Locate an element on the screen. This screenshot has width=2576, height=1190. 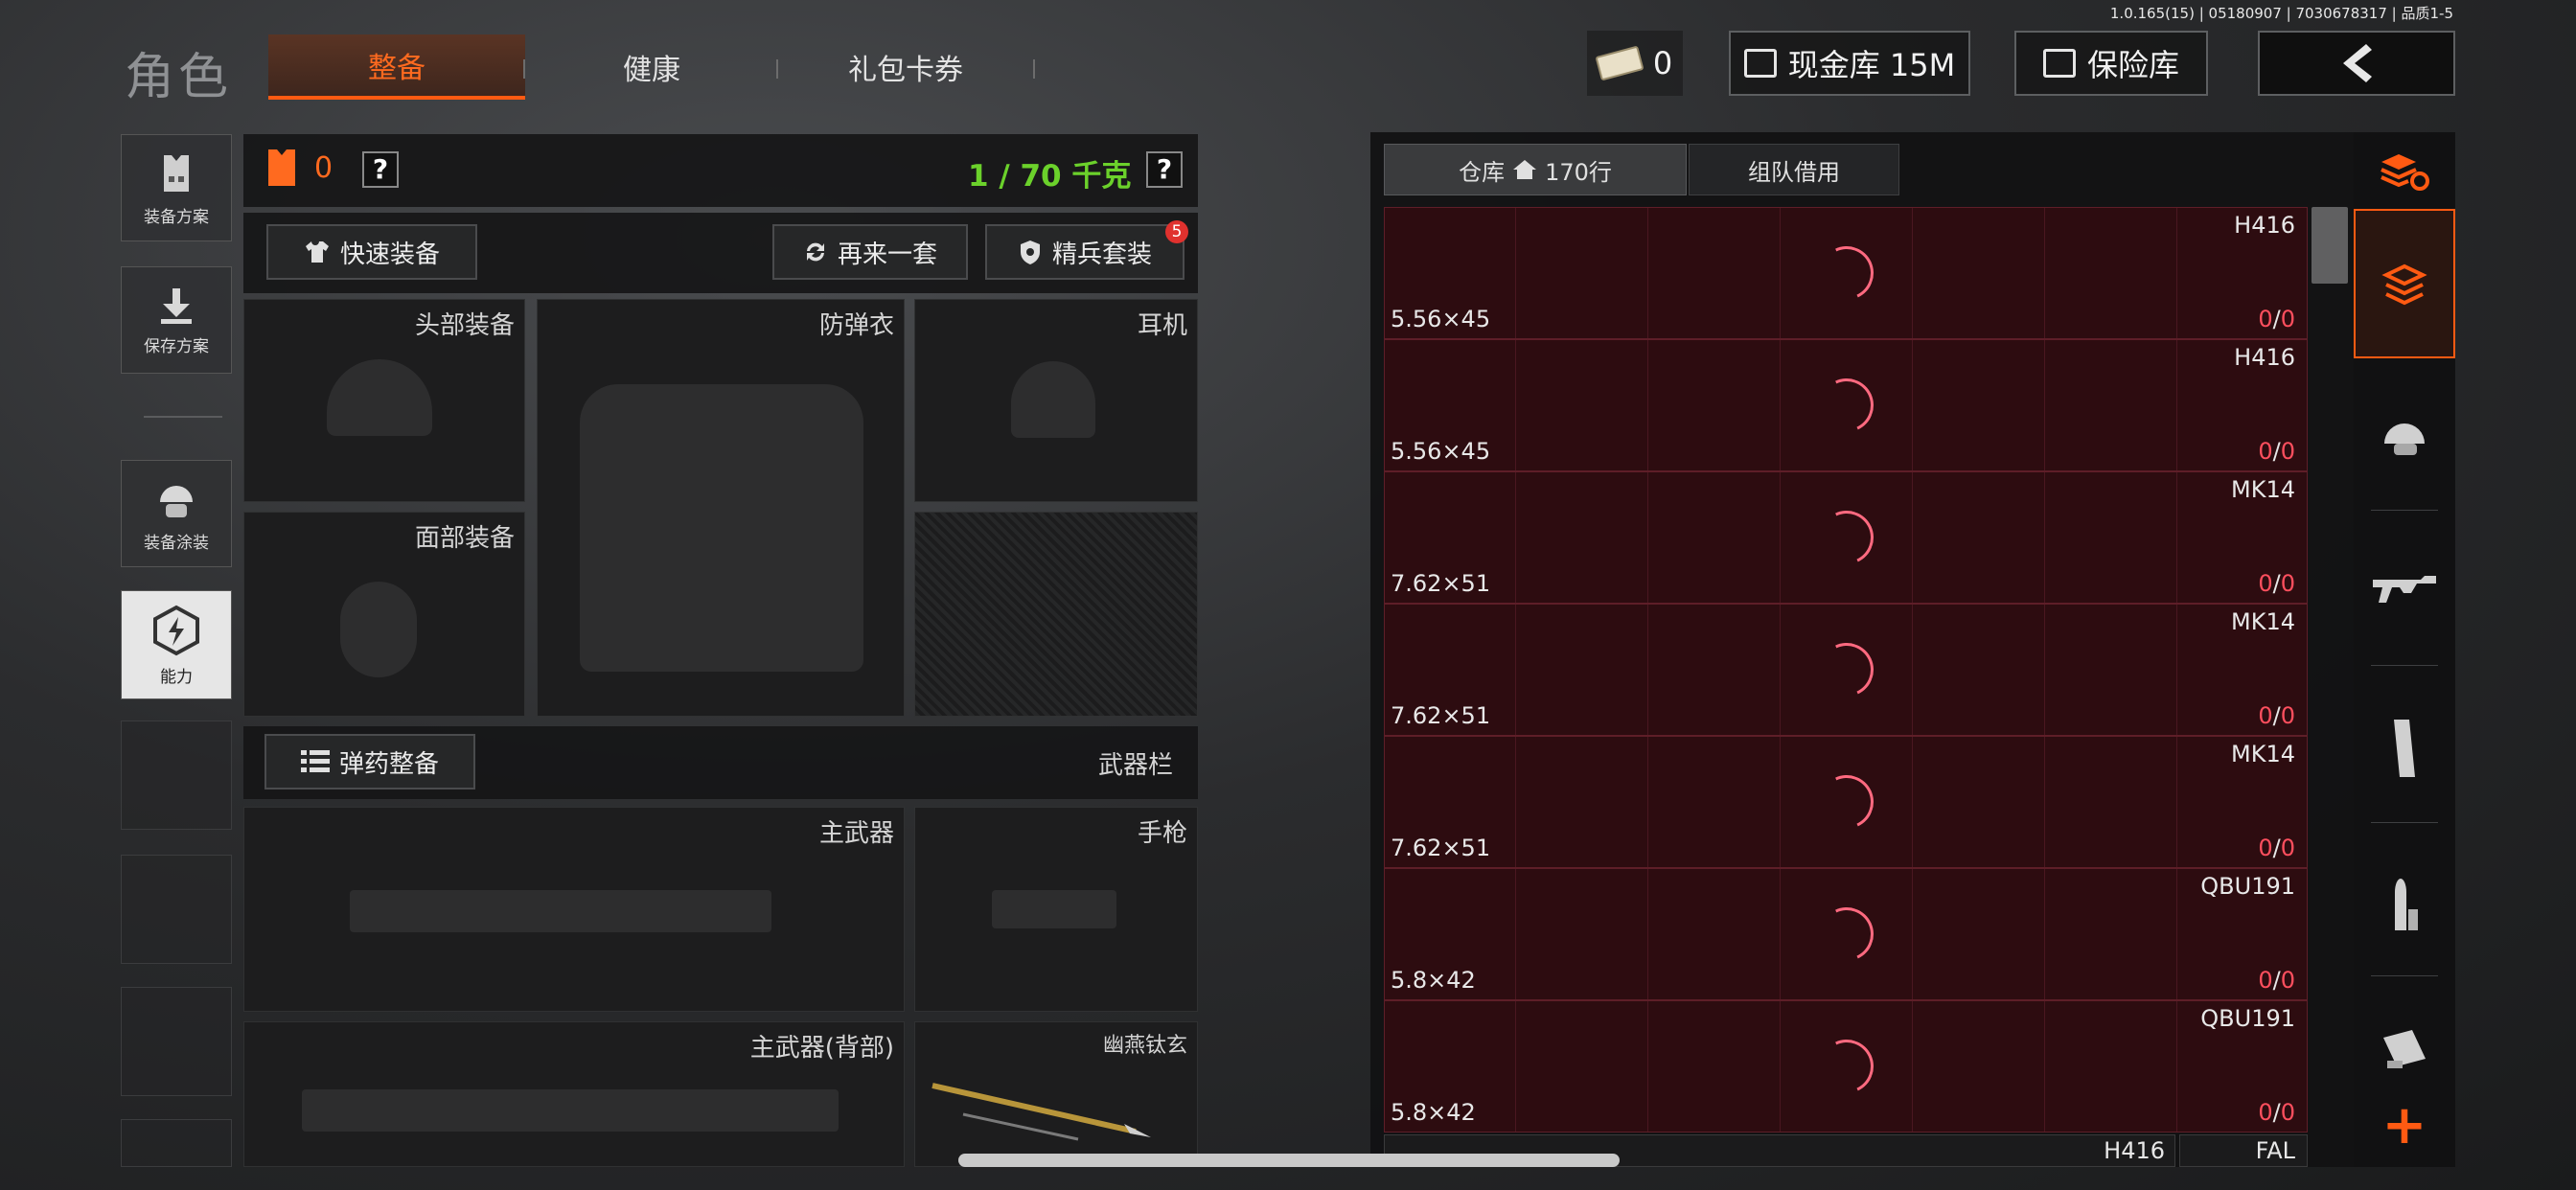
safe-box-label: 保险库 is located at coordinates (2133, 65).